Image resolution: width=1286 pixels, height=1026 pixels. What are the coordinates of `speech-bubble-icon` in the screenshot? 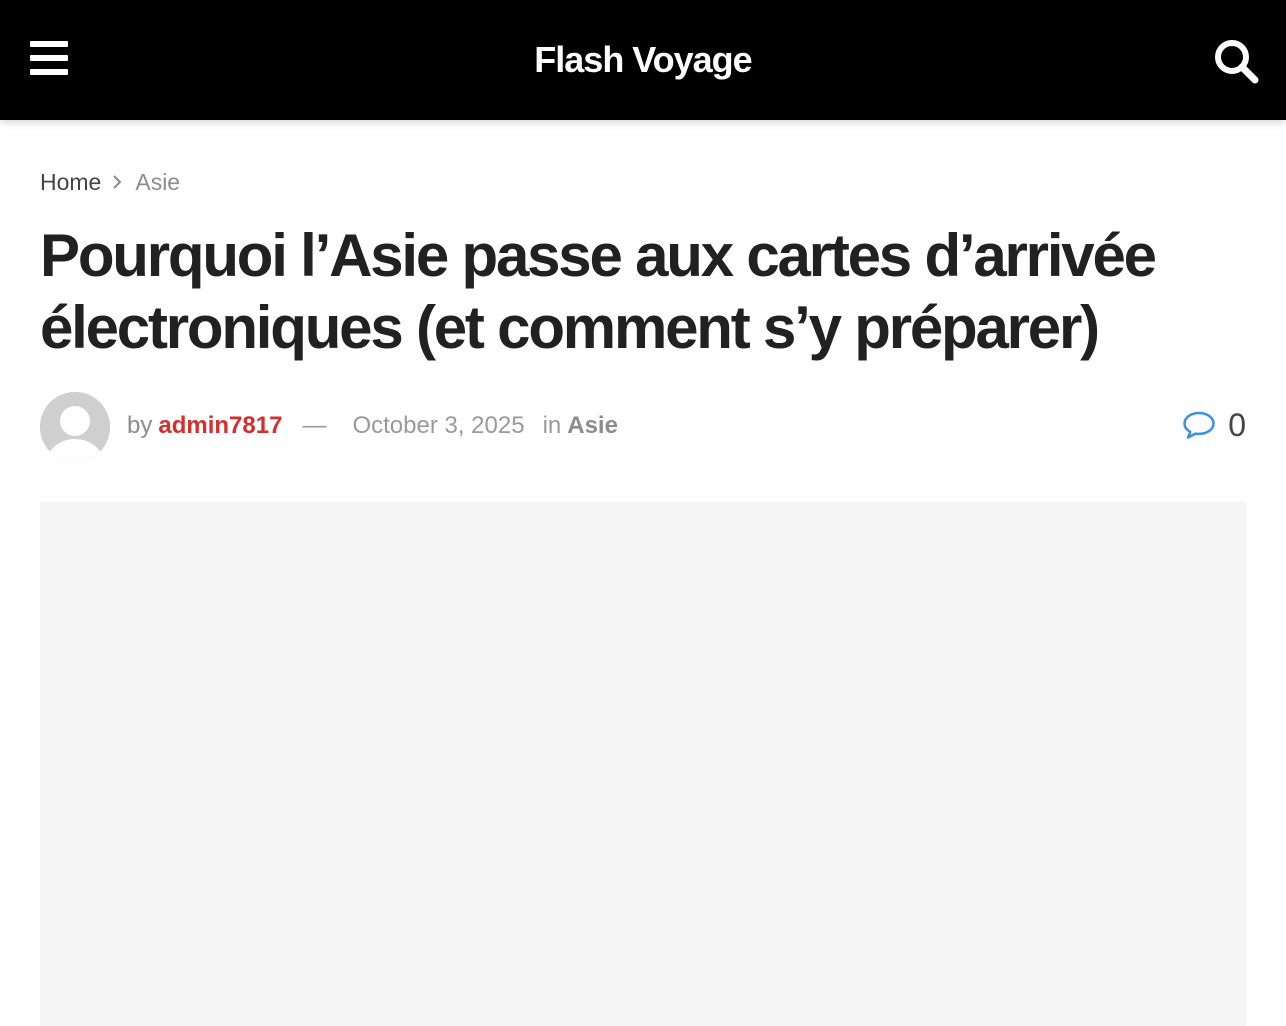 It's located at (1199, 425).